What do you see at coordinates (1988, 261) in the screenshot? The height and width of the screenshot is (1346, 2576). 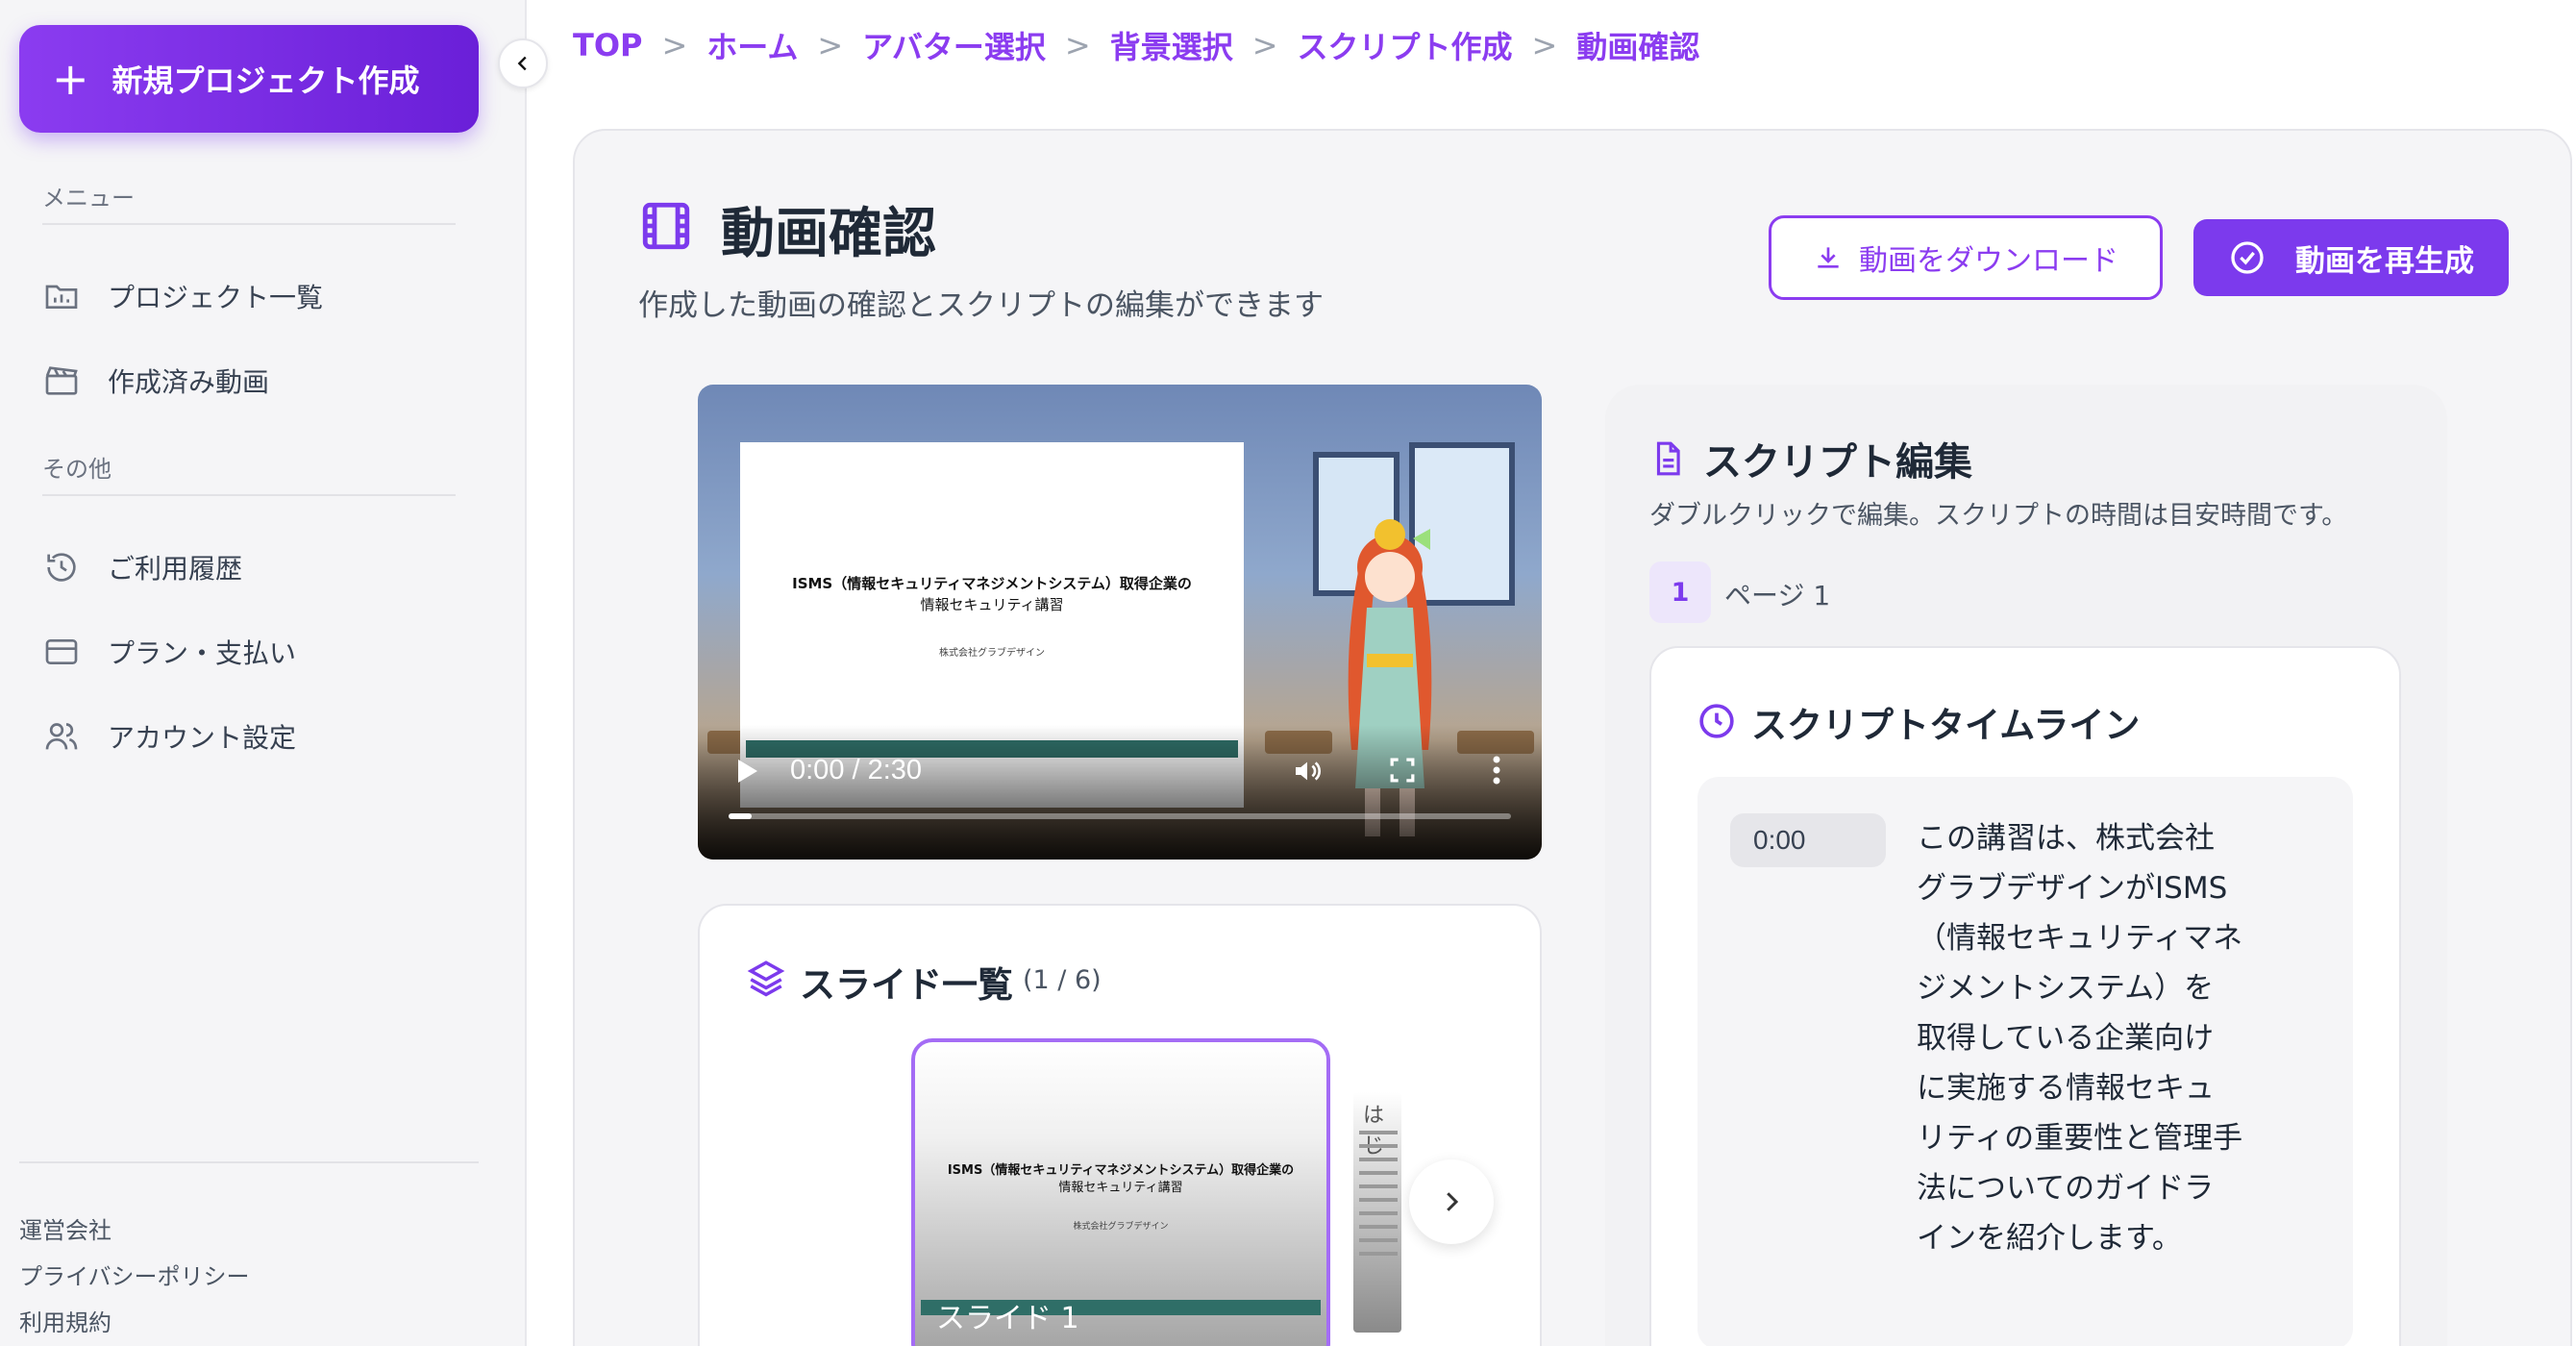 I see `download-label: 動画をダウンロード` at bounding box center [1988, 261].